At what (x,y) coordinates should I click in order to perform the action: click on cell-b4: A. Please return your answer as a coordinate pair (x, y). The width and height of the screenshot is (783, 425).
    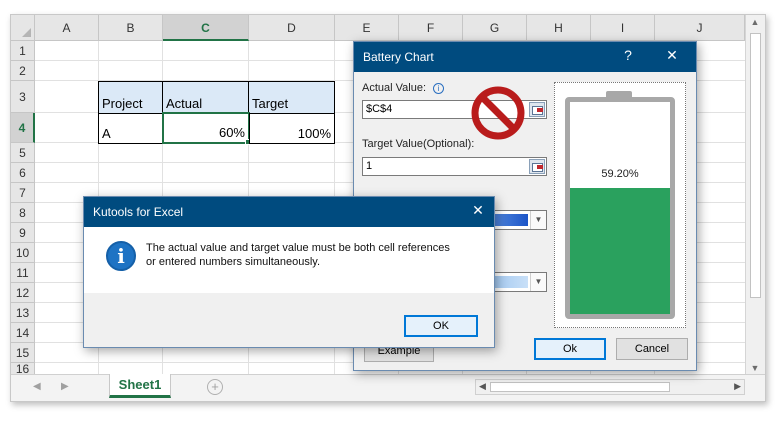
    Looking at the image, I should click on (130, 128).